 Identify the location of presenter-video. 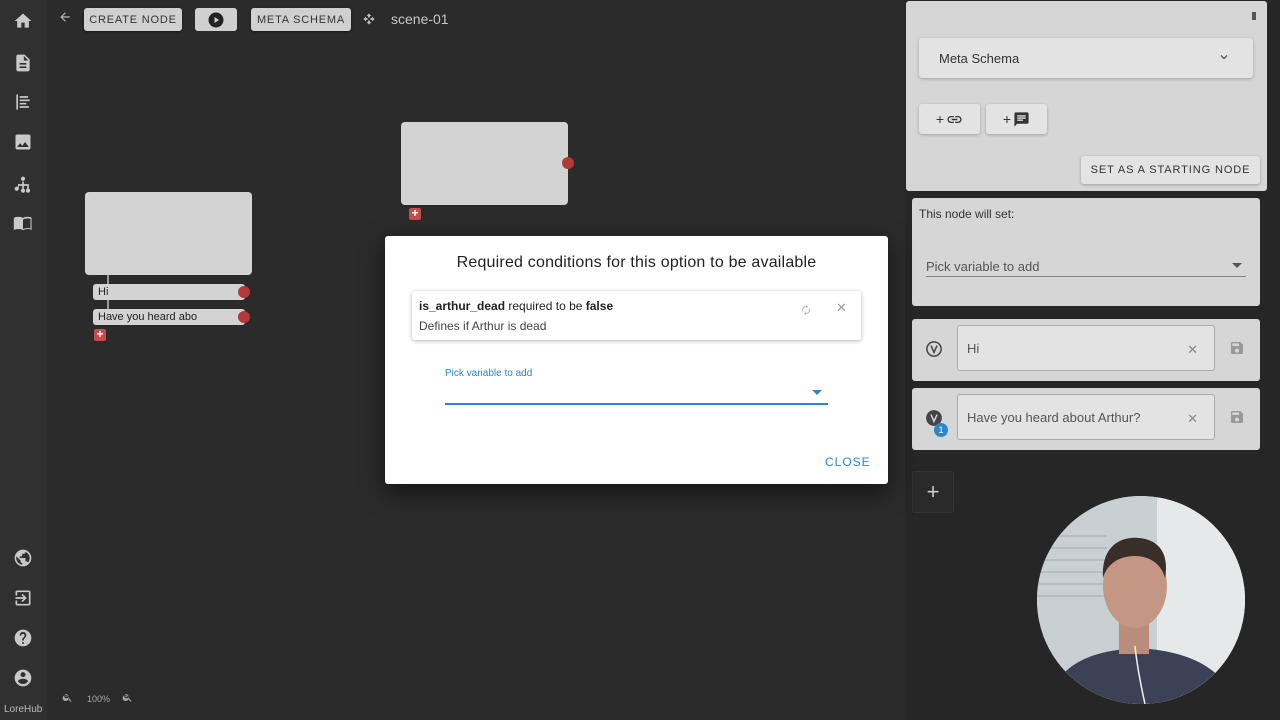
(1141, 600).